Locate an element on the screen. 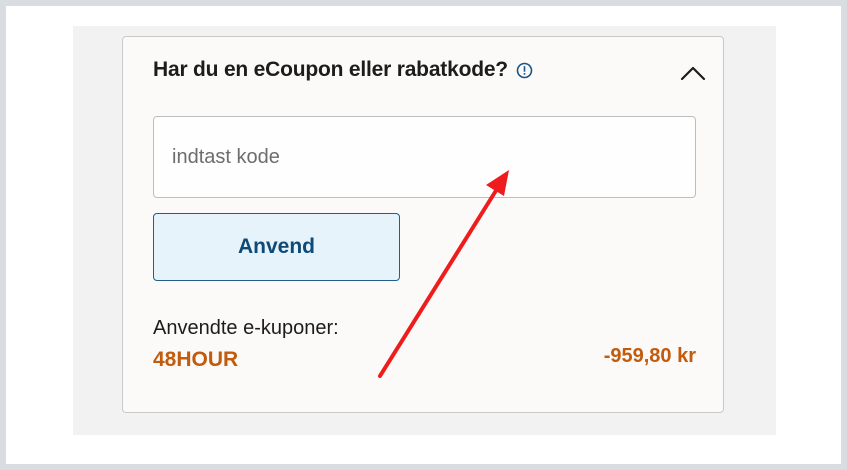 The height and width of the screenshot is (470, 847). coupon-header: Har du en eCoupon eller rabatkode? is located at coordinates (343, 70).